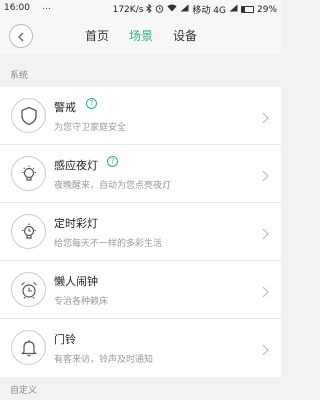 The width and height of the screenshot is (320, 400). What do you see at coordinates (81, 302) in the screenshot?
I see `scene-desc: 专治各种赖床` at bounding box center [81, 302].